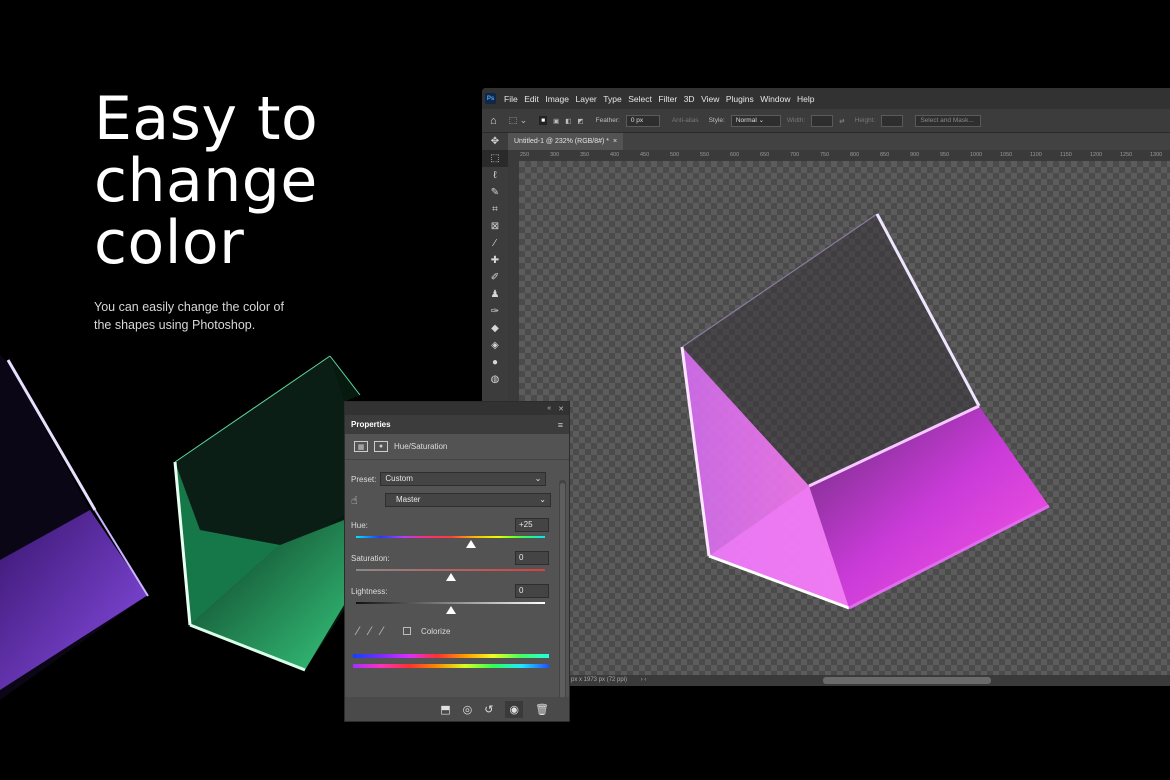 Image resolution: width=1170 pixels, height=780 pixels. I want to click on brush-tool-icon: ✐, so click(495, 277).